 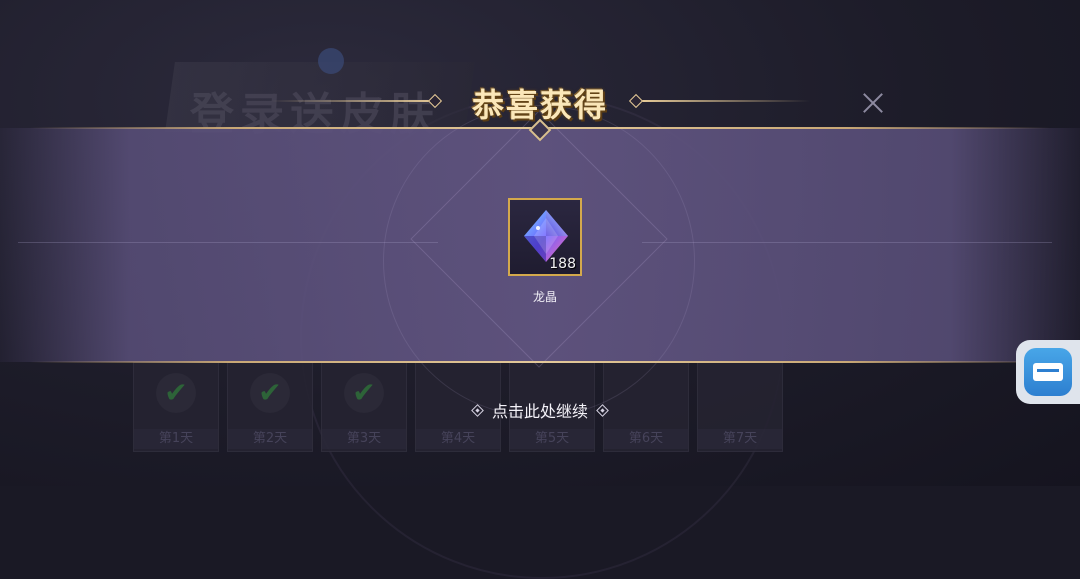 What do you see at coordinates (176, 439) in the screenshot?
I see `day-label: 第1天` at bounding box center [176, 439].